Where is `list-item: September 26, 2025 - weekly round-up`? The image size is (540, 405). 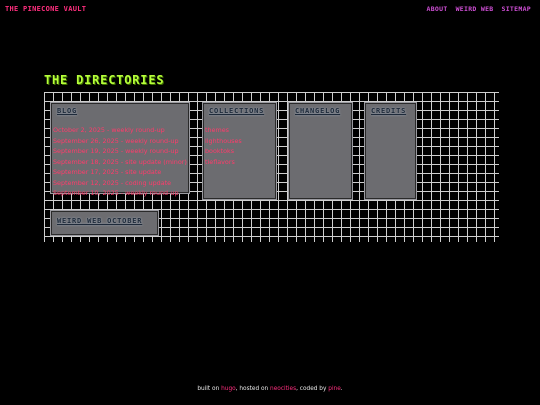
list-item: September 26, 2025 - weekly round-up is located at coordinates (120, 139).